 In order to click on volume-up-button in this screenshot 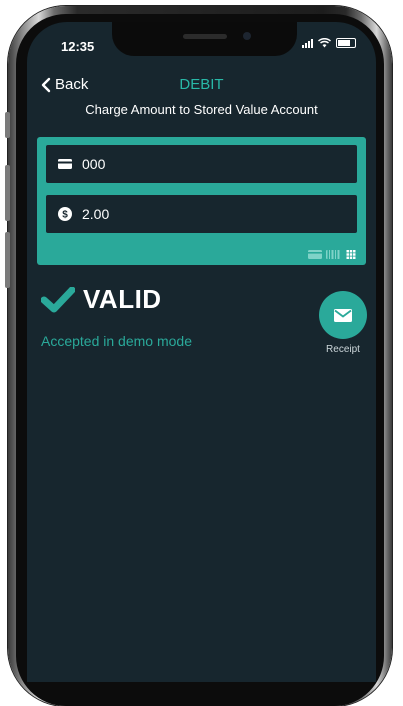, I will do `click(7, 193)`.